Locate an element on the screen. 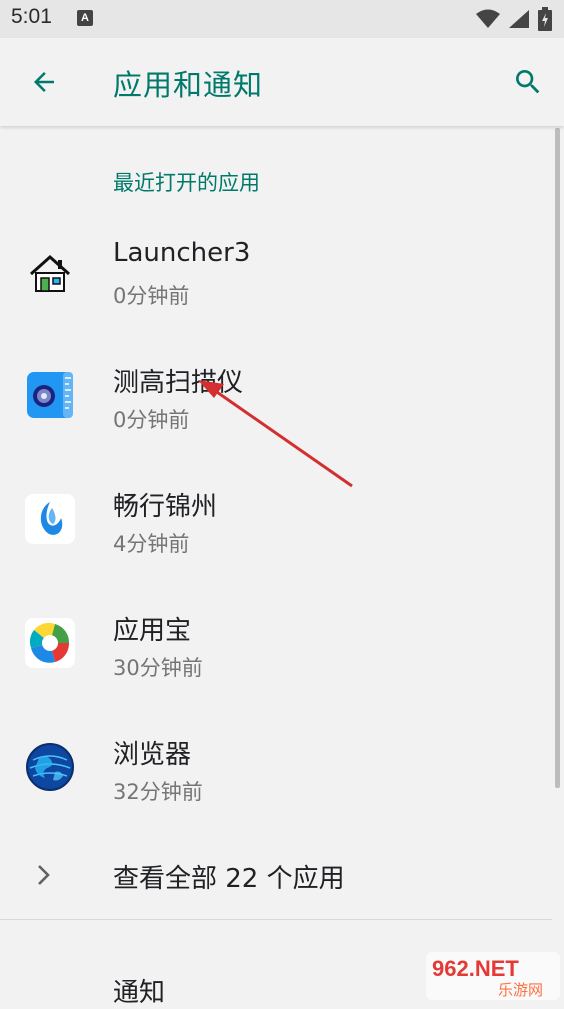 This screenshot has height=1009, width=564. see-all-apps-button: 查看全部 22 个应用 is located at coordinates (276, 876).